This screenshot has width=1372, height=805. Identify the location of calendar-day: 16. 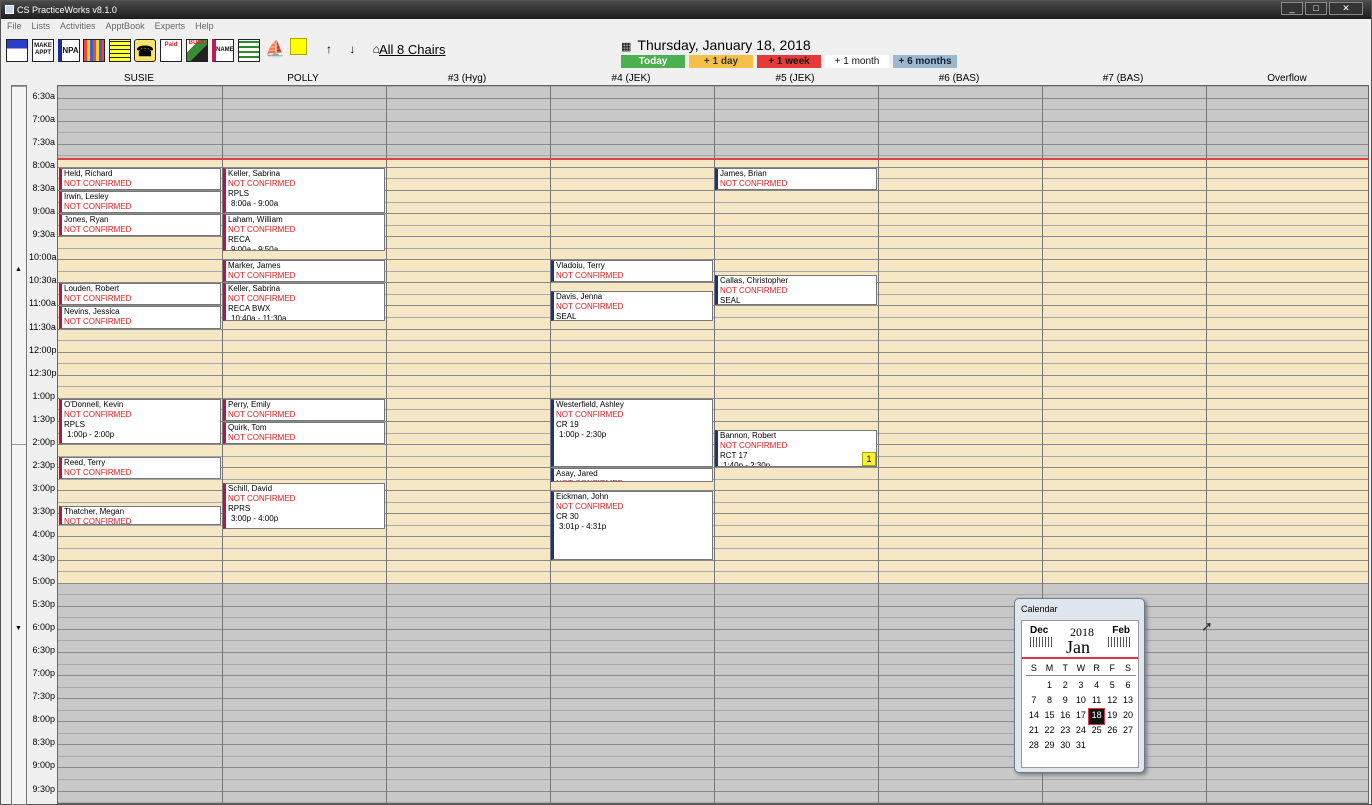
(1065, 716).